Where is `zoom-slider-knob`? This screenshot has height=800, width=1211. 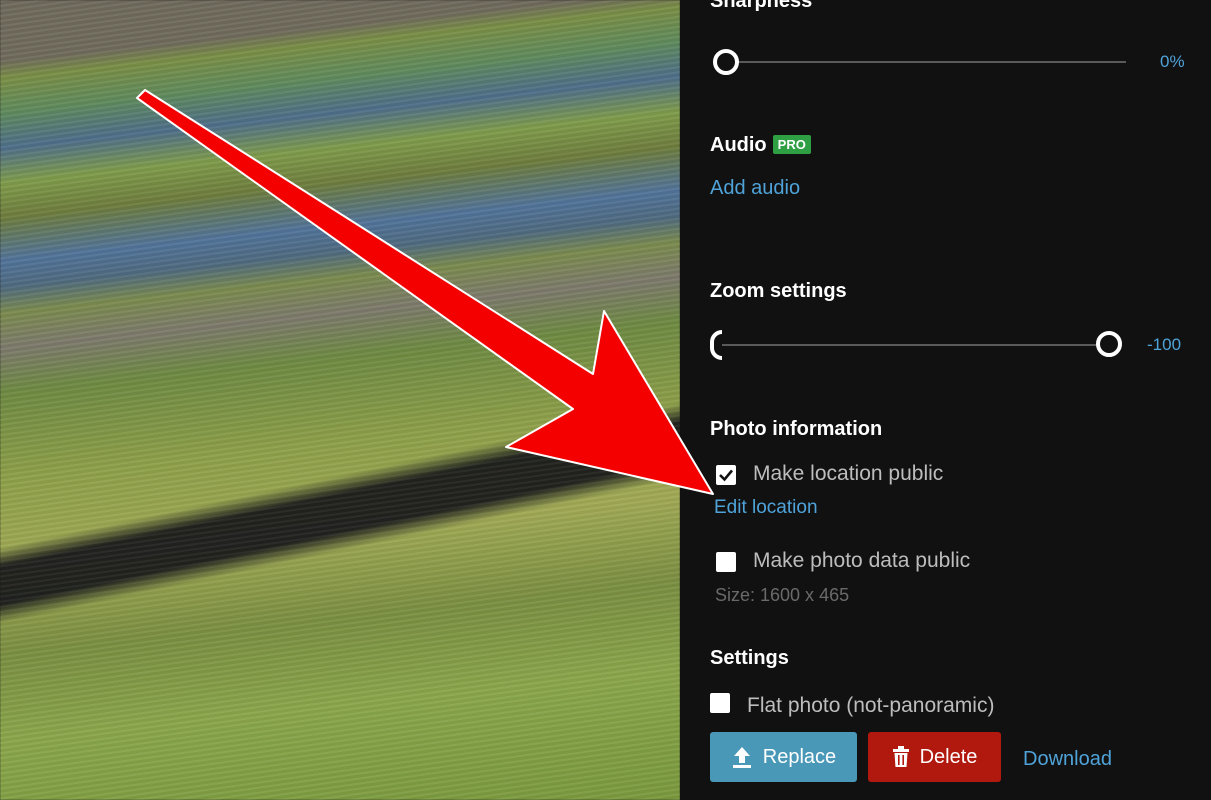
zoom-slider-knob is located at coordinates (1109, 344).